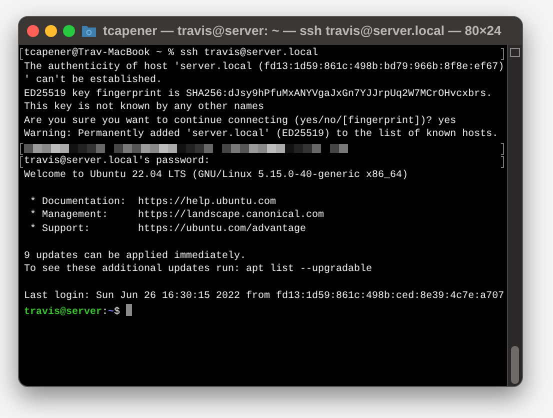  I want to click on terminal-line: Last login: Sun Jun 26 16:30:15 2022 from fd13:1d59:861c:498b:ced:8e39:4c7e:a707, so click(264, 296).